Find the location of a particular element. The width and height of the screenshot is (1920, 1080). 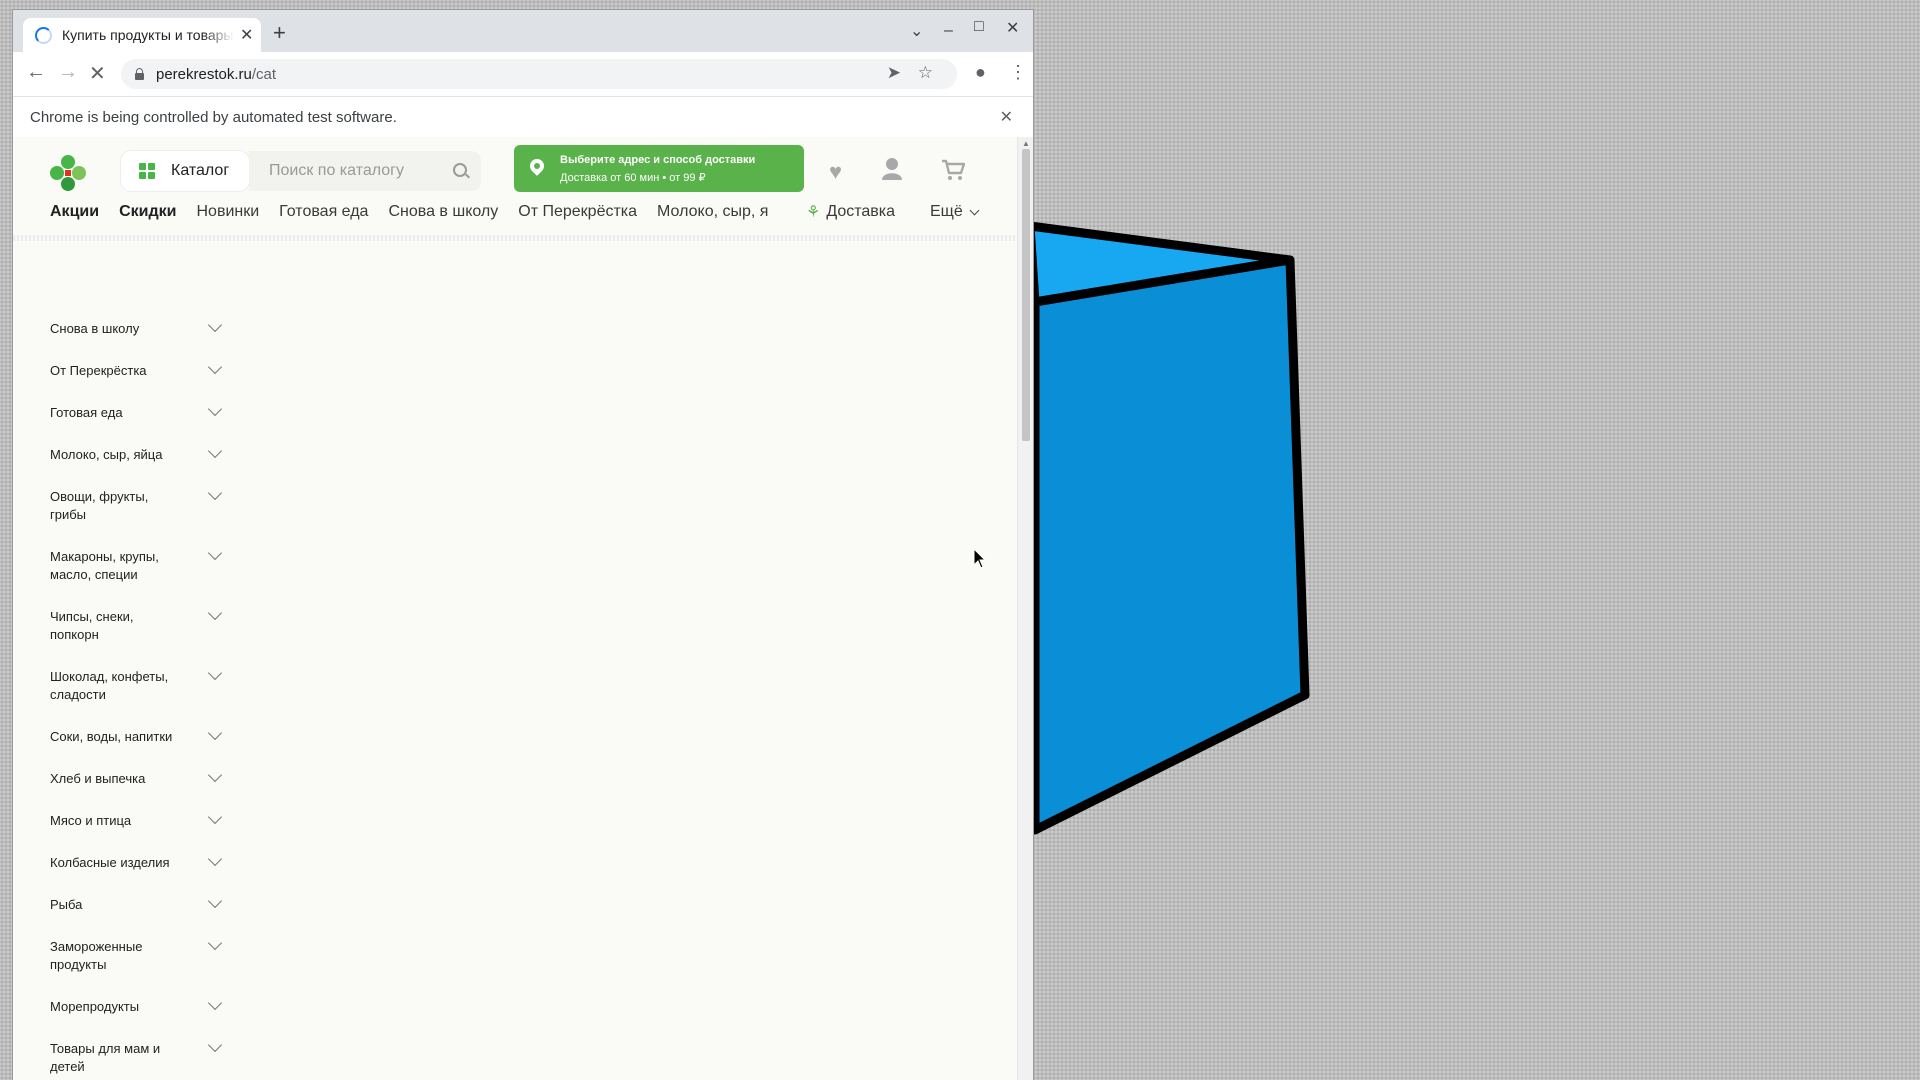

scroll-up-arrow-icon: ▲ is located at coordinates (1026, 143).